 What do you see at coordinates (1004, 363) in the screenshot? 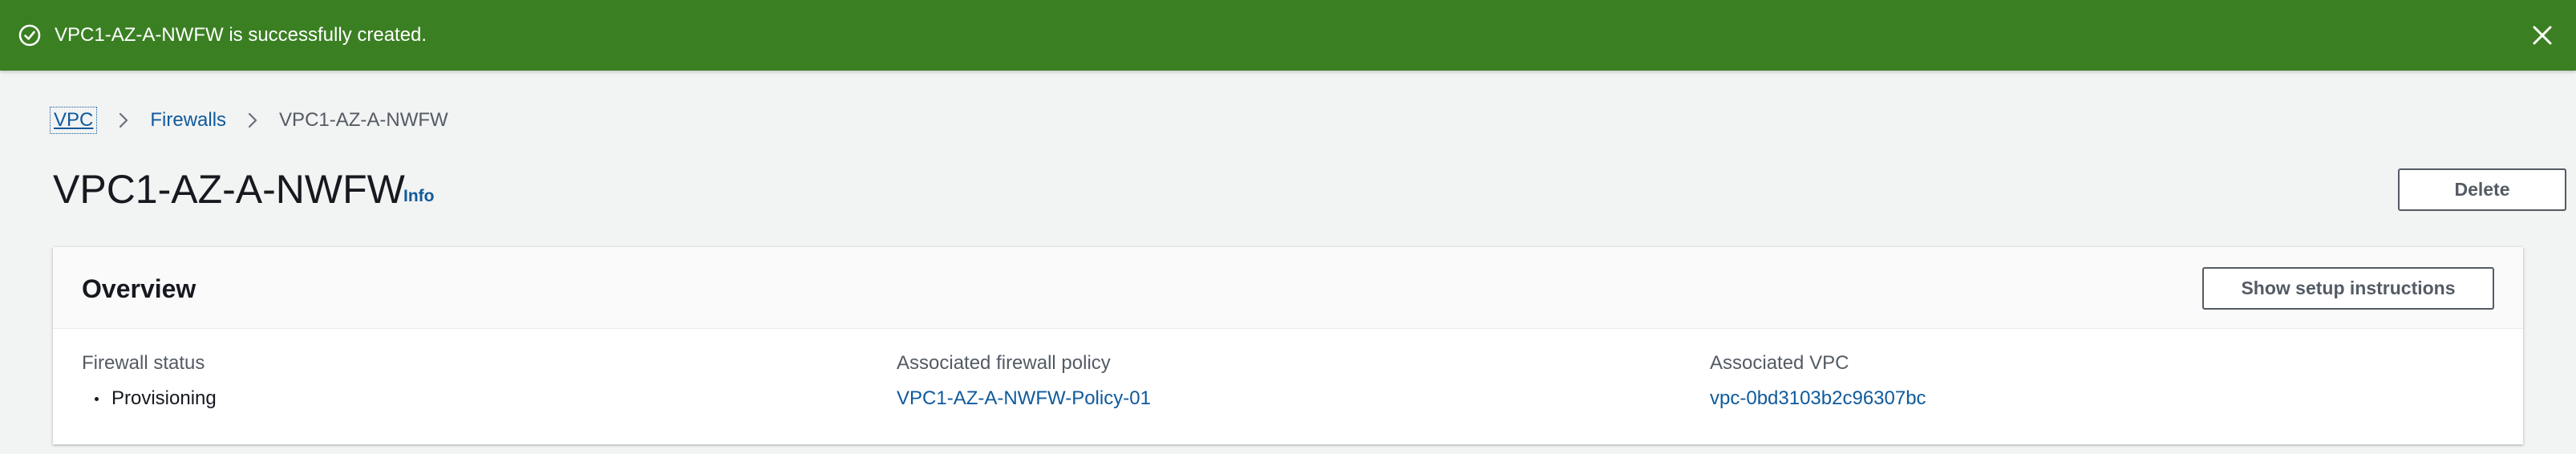
I see `firewall-policy-label: Associated firewall policy` at bounding box center [1004, 363].